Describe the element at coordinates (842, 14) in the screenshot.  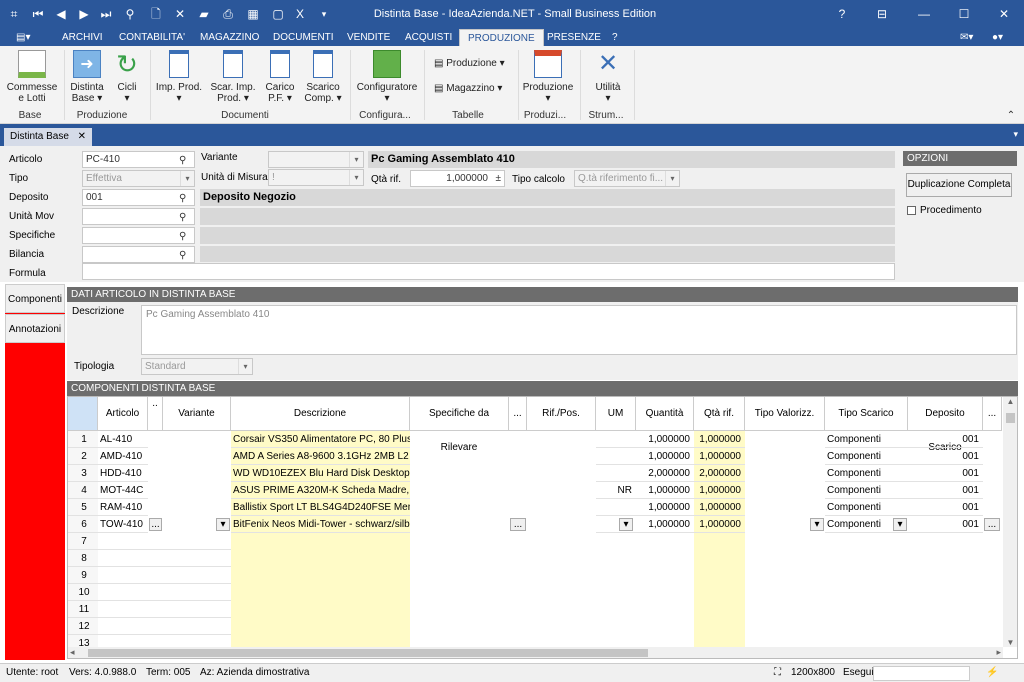
I see `help-icon: ?` at that location.